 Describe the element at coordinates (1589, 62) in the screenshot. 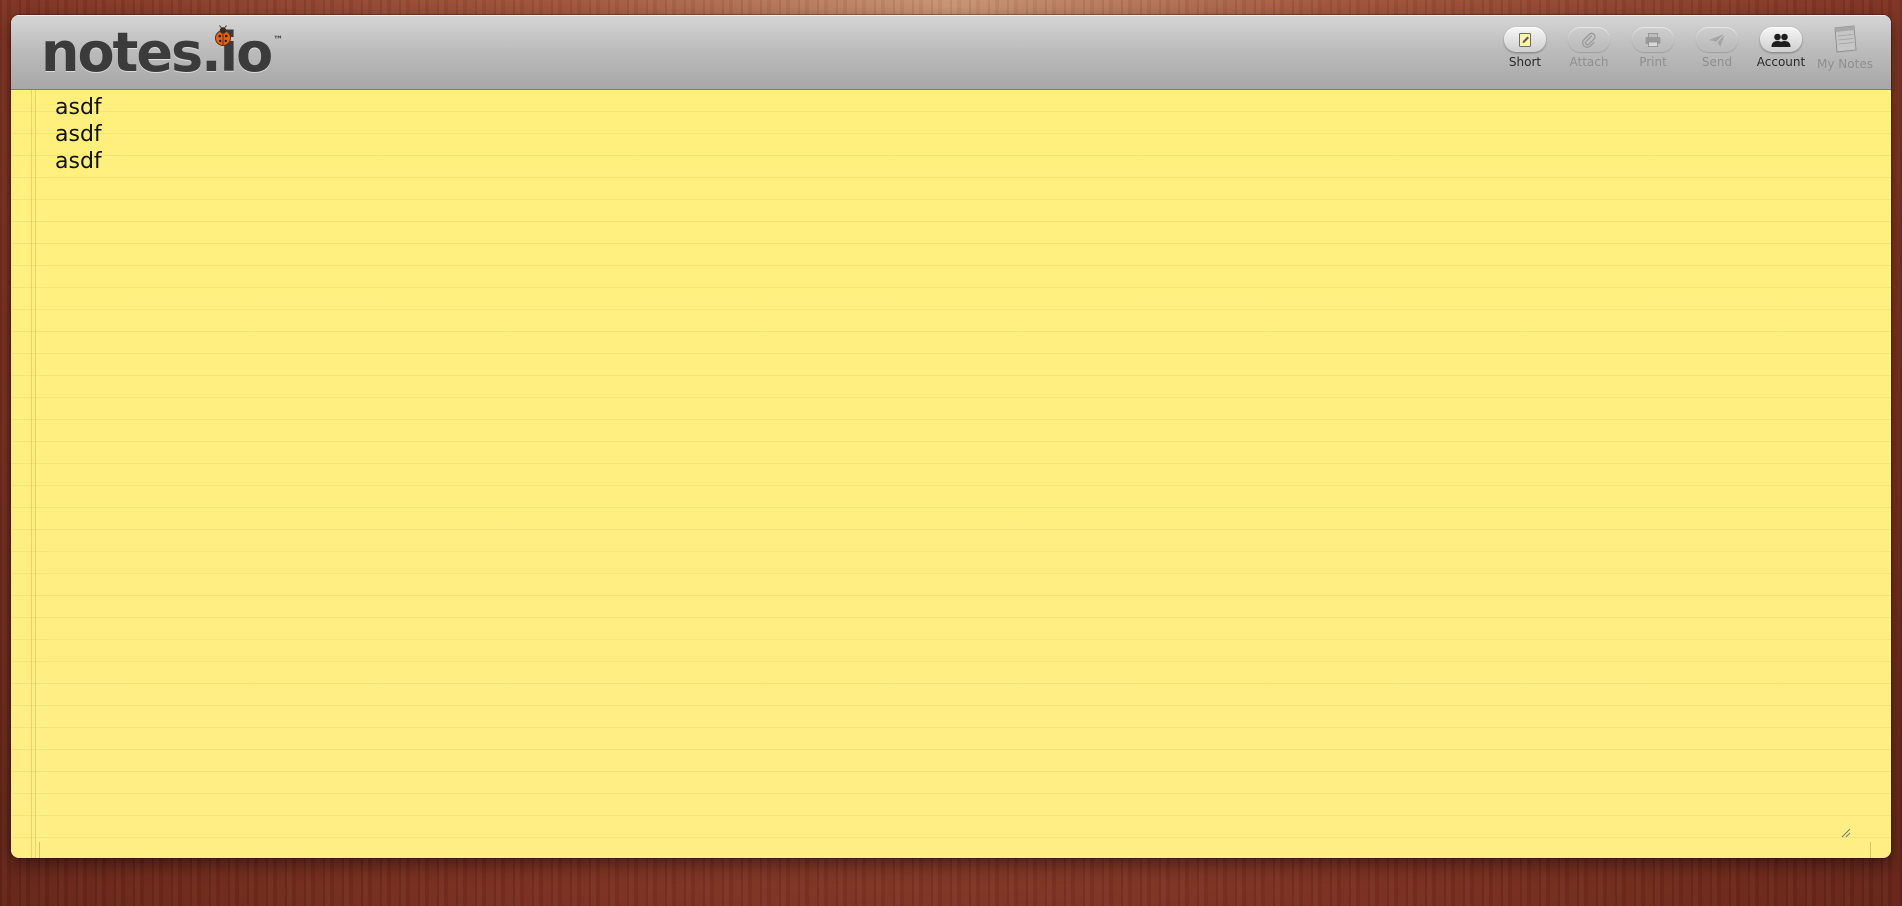

I see `attach-label: Attach` at that location.